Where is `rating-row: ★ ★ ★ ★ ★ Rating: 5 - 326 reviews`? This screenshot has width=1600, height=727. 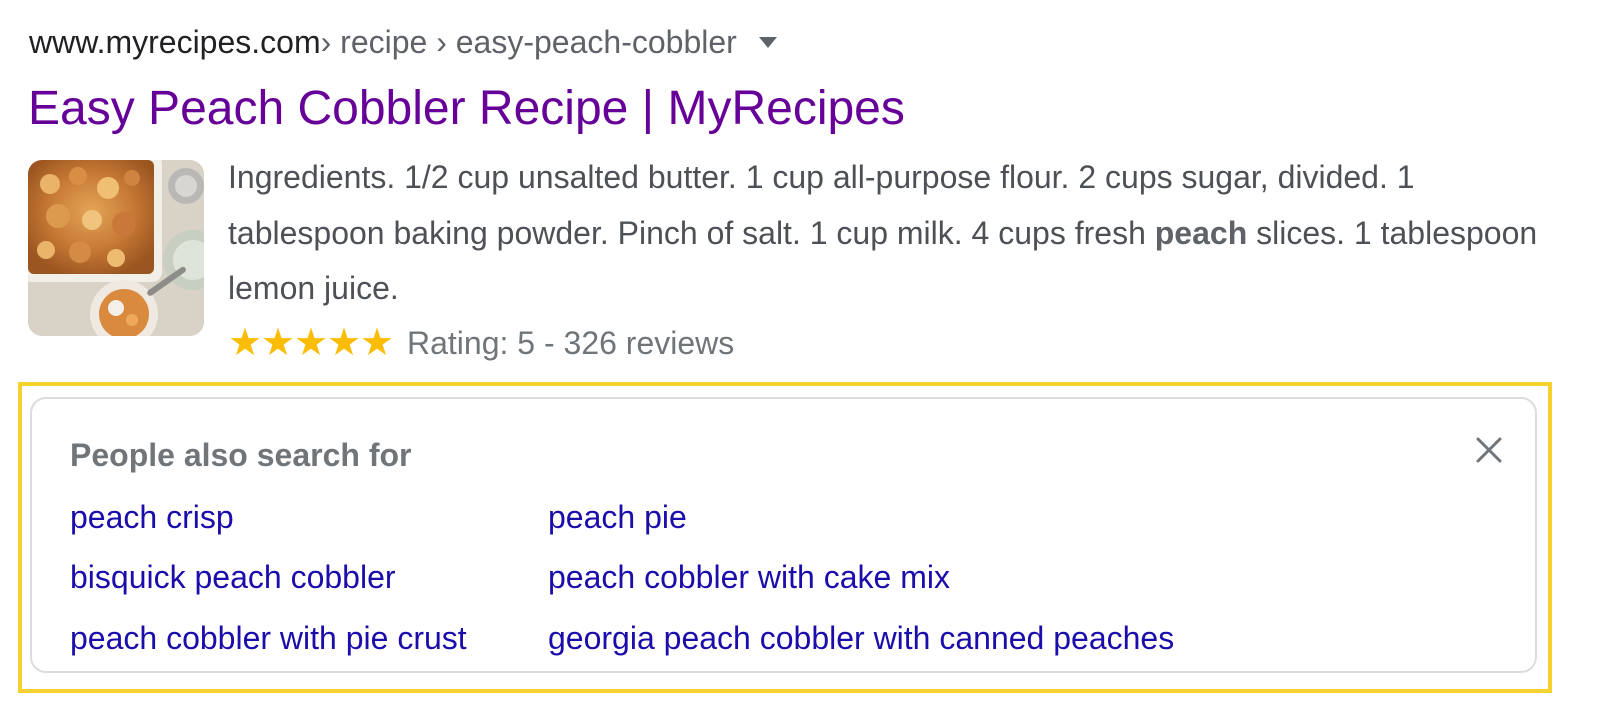 rating-row: ★ ★ ★ ★ ★ Rating: 5 - 326 reviews is located at coordinates (481, 343).